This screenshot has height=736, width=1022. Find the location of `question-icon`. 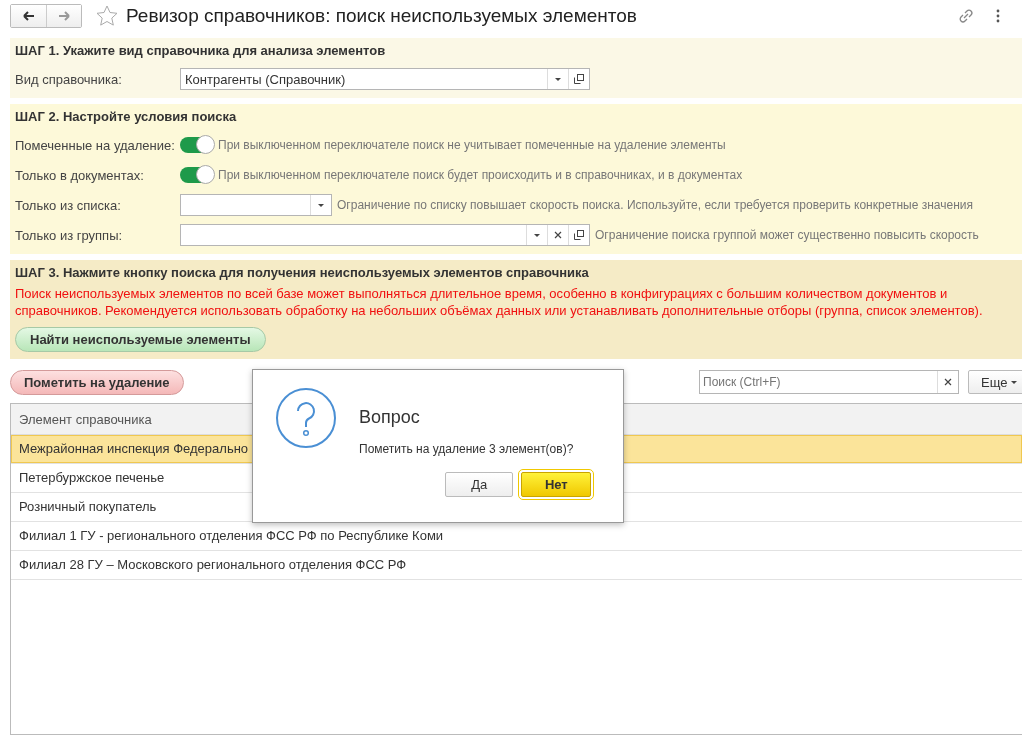

question-icon is located at coordinates (306, 418).